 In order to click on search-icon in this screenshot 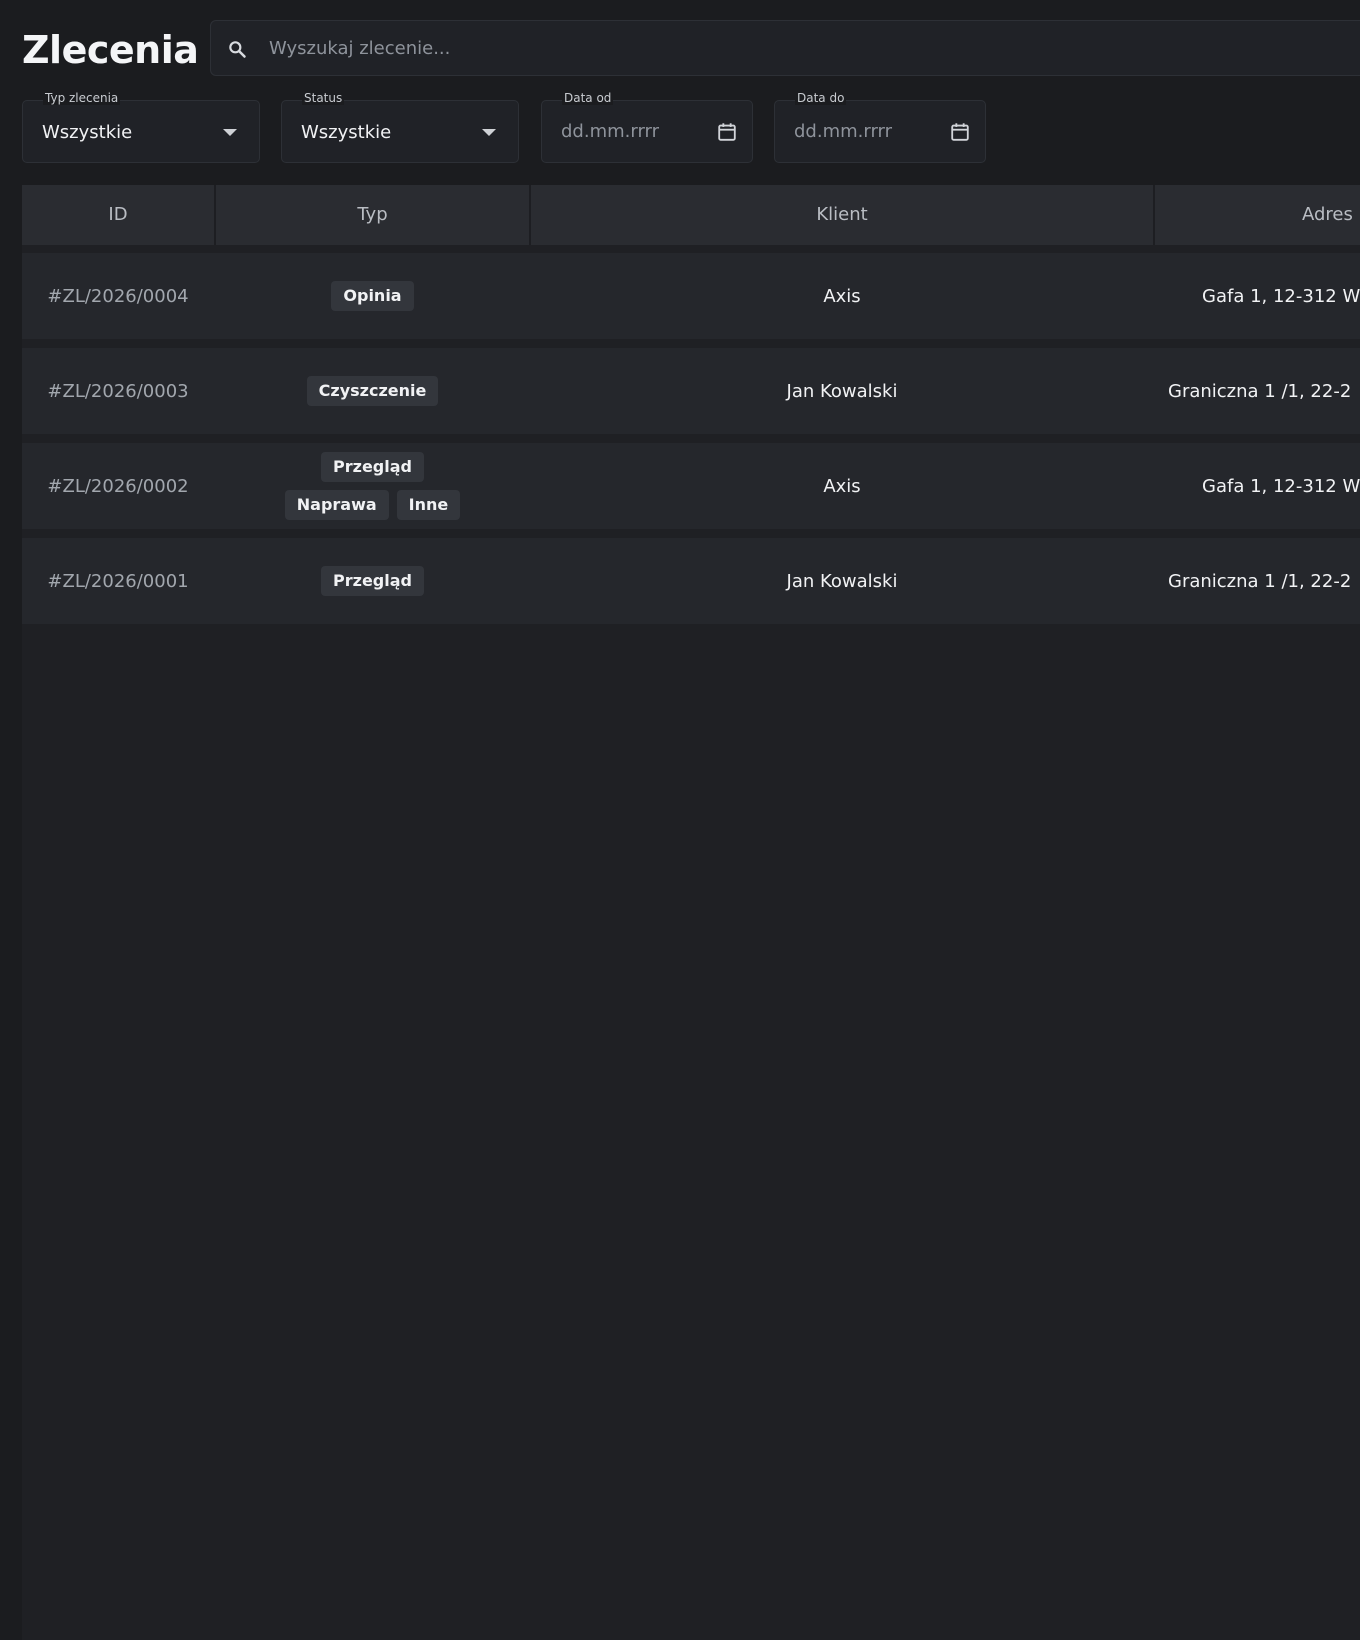, I will do `click(237, 49)`.